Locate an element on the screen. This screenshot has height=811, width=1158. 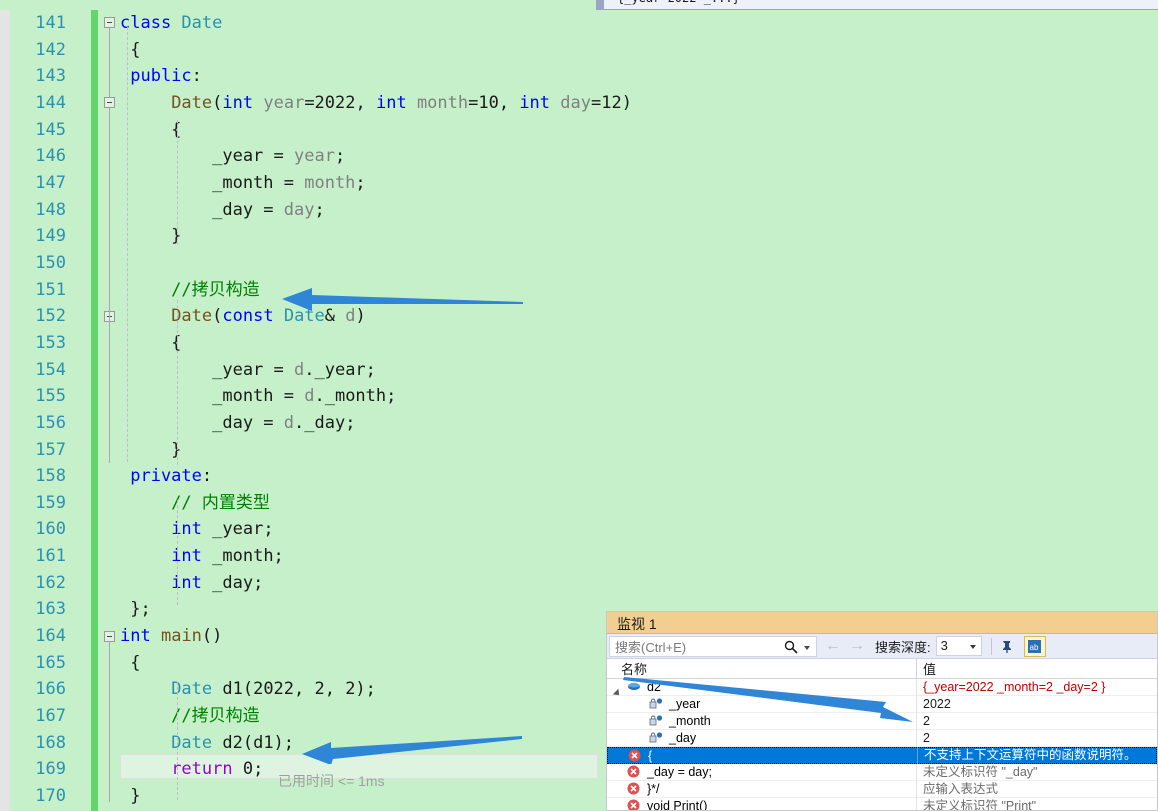
code-line: private: is located at coordinates (639, 476).